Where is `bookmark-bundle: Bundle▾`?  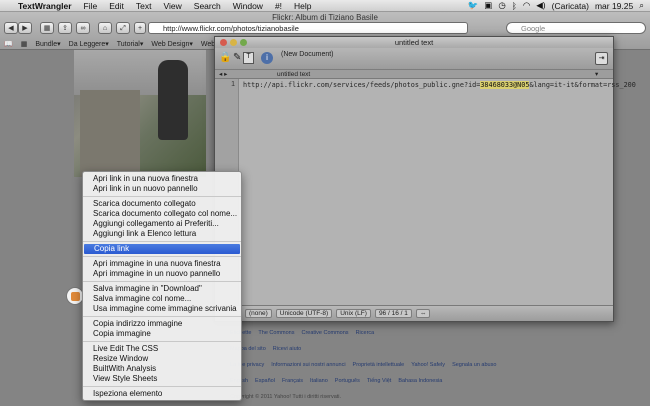 bookmark-bundle: Bundle▾ is located at coordinates (47, 44).